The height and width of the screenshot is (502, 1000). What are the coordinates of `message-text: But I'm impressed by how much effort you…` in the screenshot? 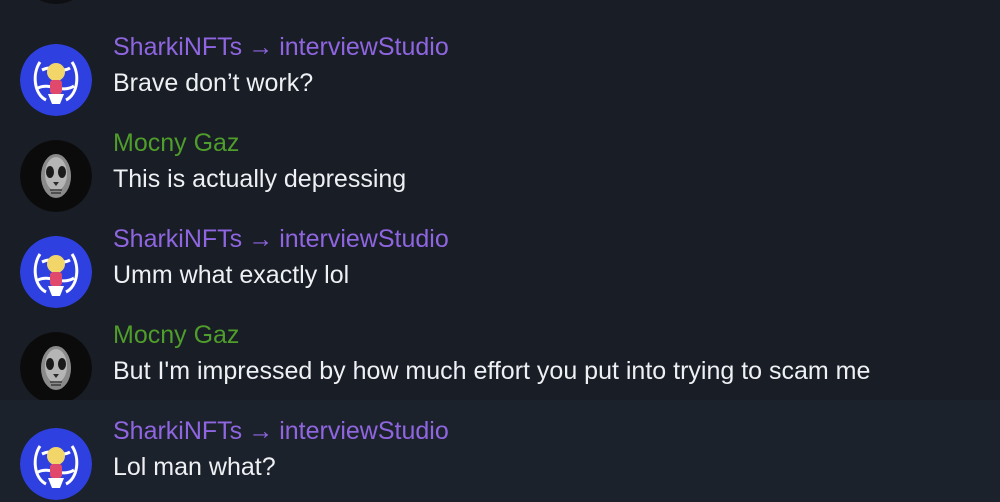 It's located at (492, 371).